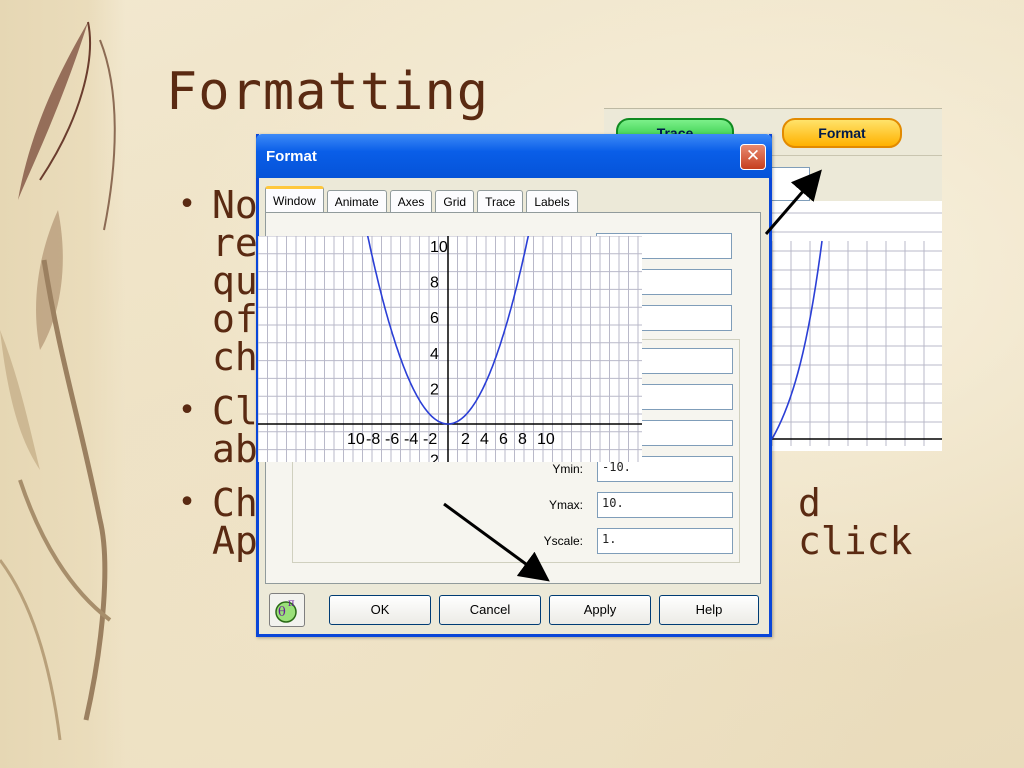 The image size is (1024, 768). I want to click on arrow-to-apply-button, so click(496, 542).